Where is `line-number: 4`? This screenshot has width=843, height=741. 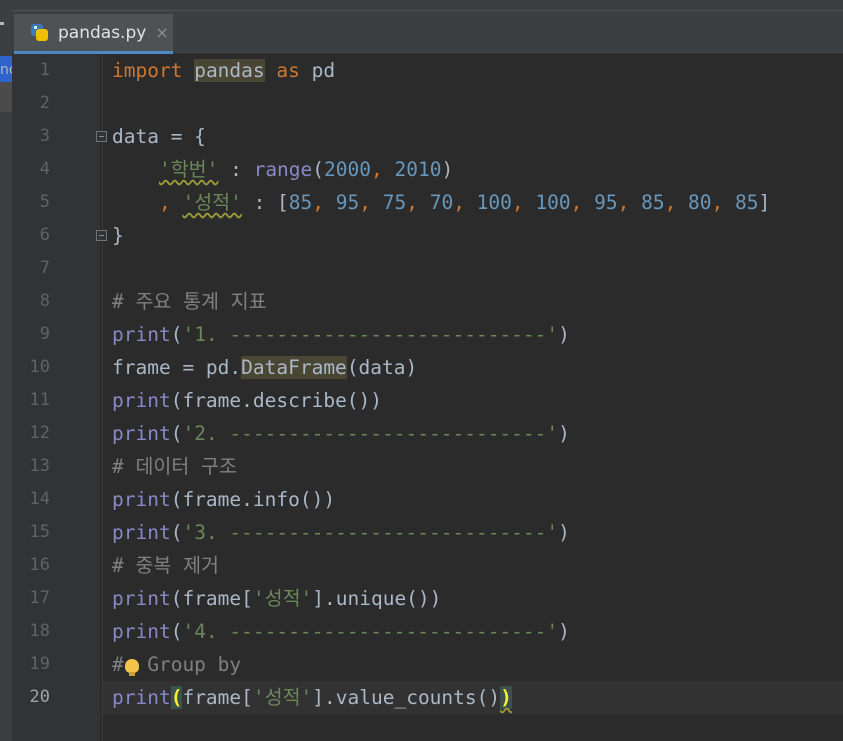
line-number: 4 is located at coordinates (44, 169).